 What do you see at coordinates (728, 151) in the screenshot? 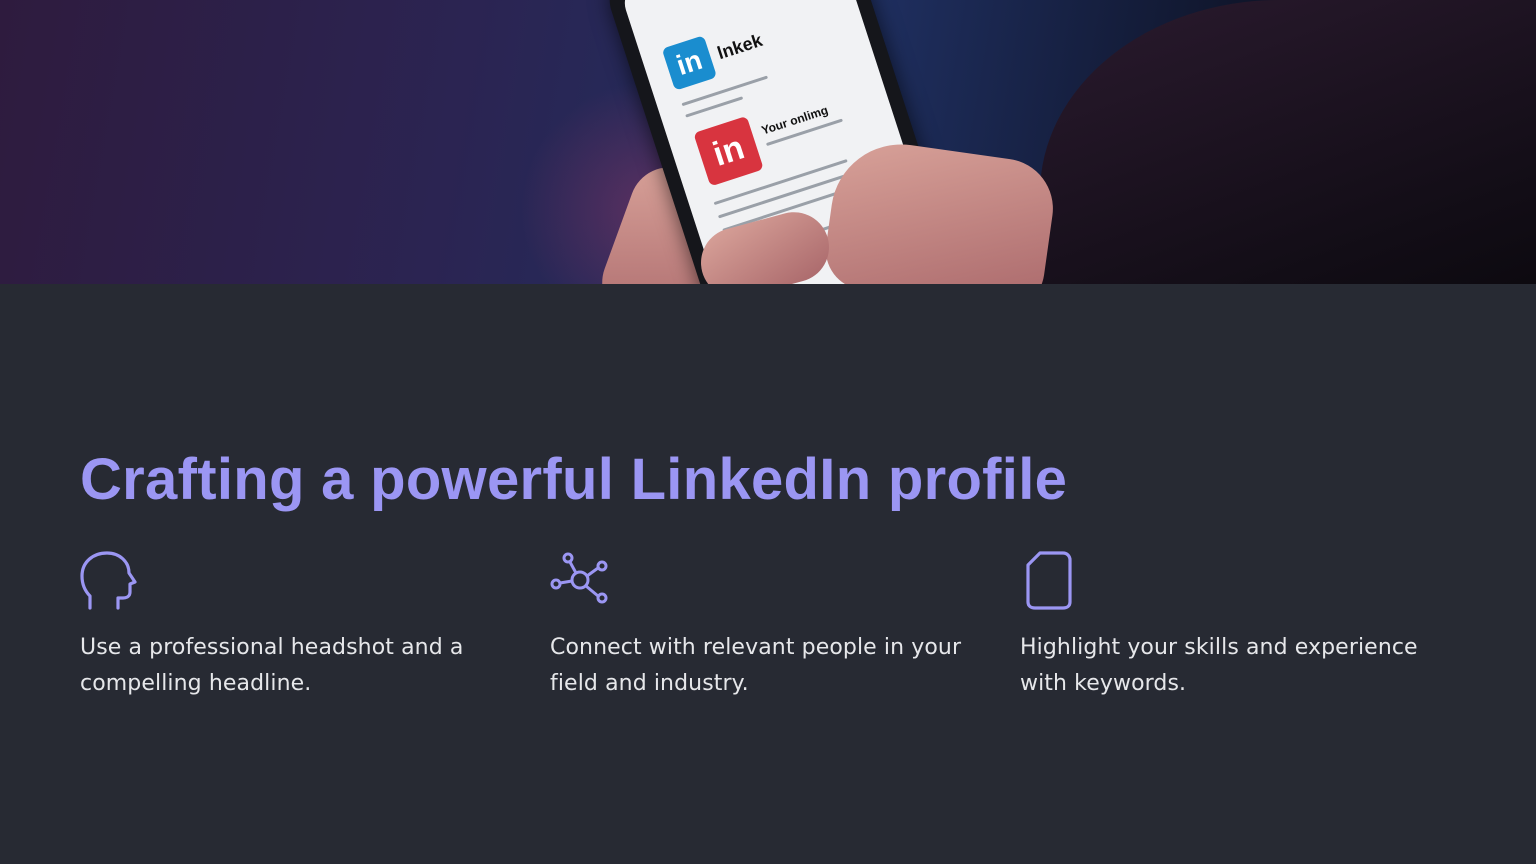
I see `linkedin-logo-red: in` at bounding box center [728, 151].